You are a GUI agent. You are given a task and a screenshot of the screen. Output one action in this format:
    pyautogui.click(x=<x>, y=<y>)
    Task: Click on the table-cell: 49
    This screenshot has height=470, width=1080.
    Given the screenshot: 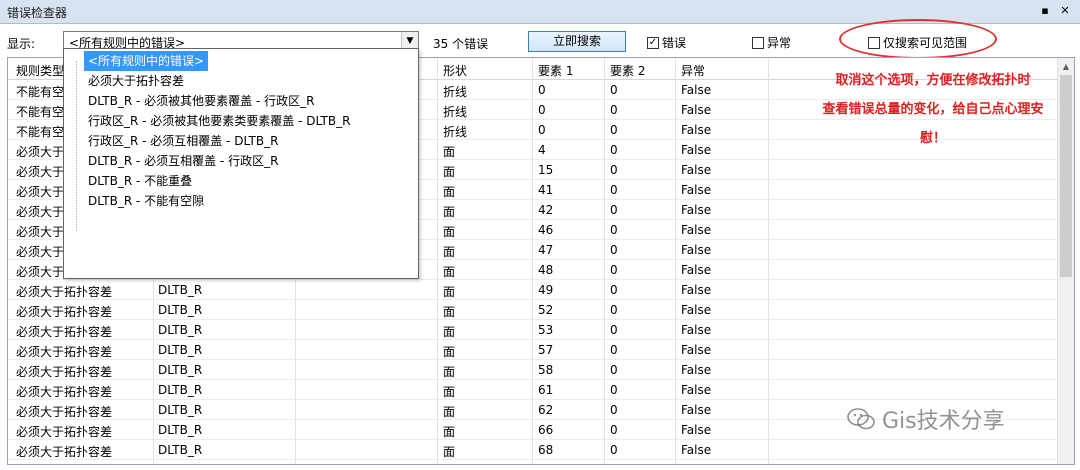 What is the action you would take?
    pyautogui.click(x=546, y=290)
    